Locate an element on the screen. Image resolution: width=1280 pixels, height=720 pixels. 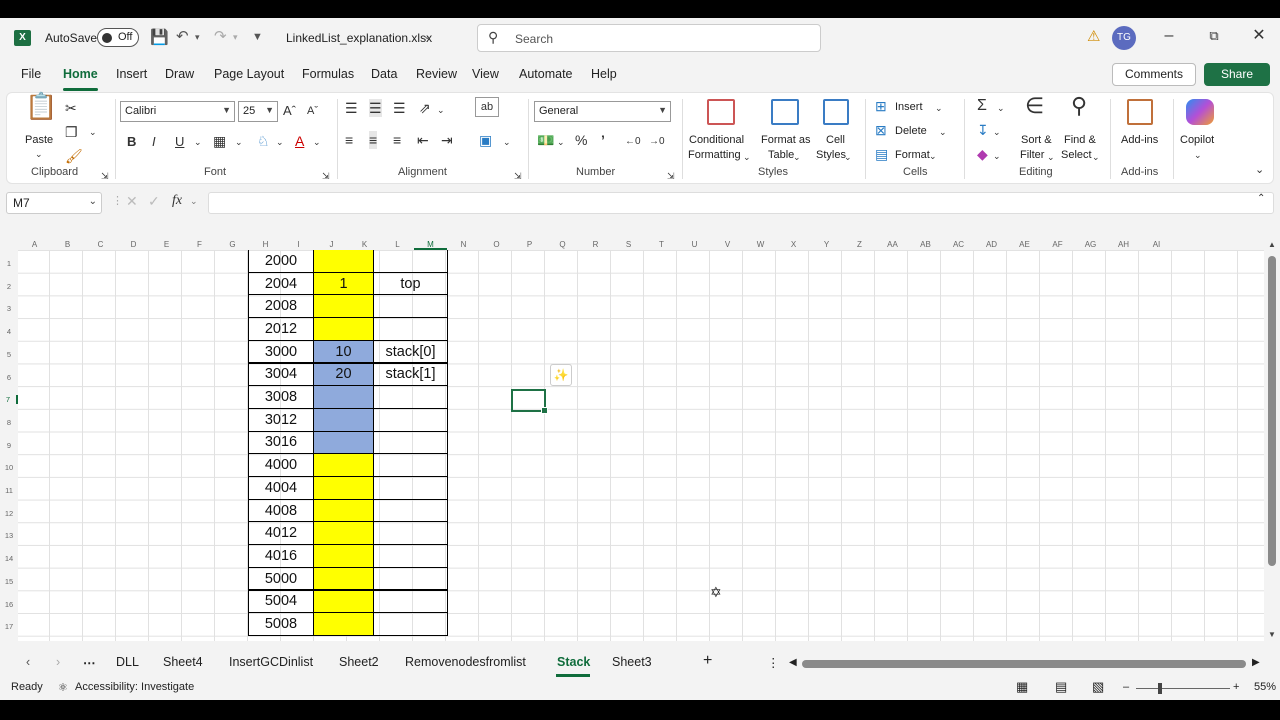
cut-icon: ✂ is located at coordinates (71, 108).